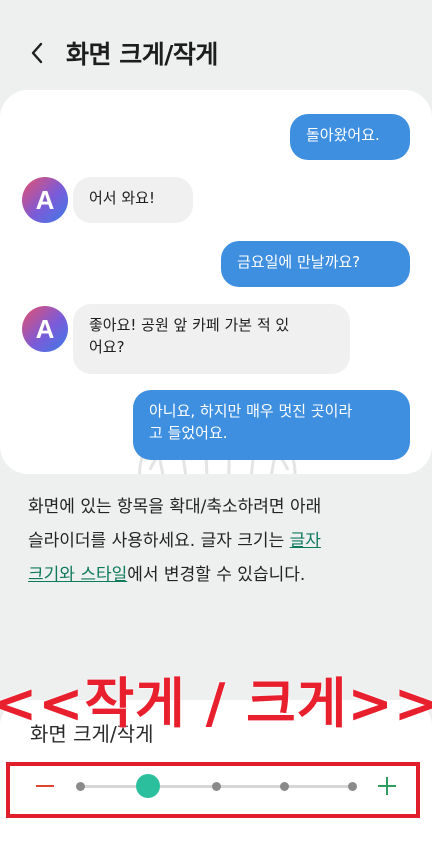  I want to click on font-style-link: 글자, so click(305, 541).